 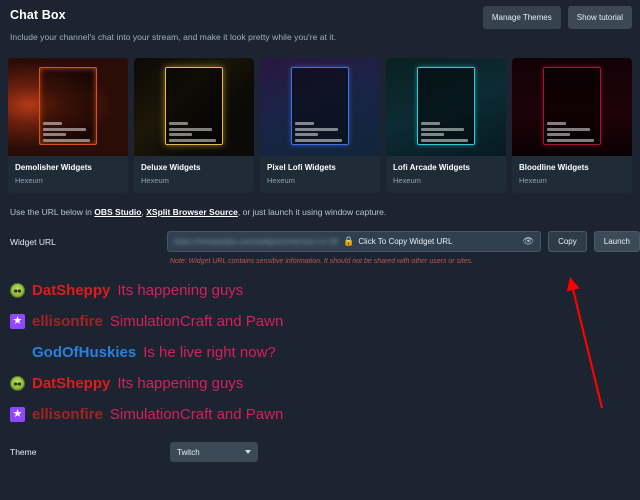 I want to click on no-badge-placeholder, so click(x=17, y=352).